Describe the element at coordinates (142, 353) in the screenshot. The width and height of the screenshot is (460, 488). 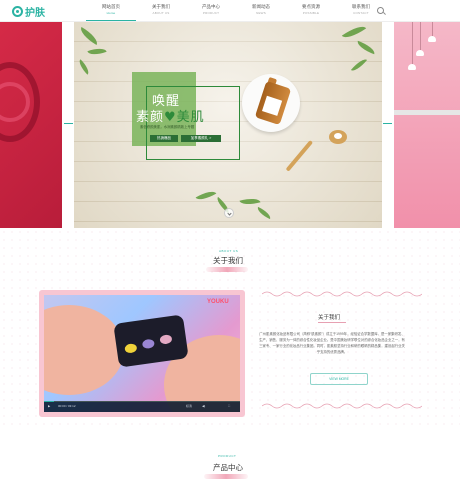
I see `video-player: YOUKU ▶ 00:00 / 03:12 标清 ◀) ⛶` at that location.